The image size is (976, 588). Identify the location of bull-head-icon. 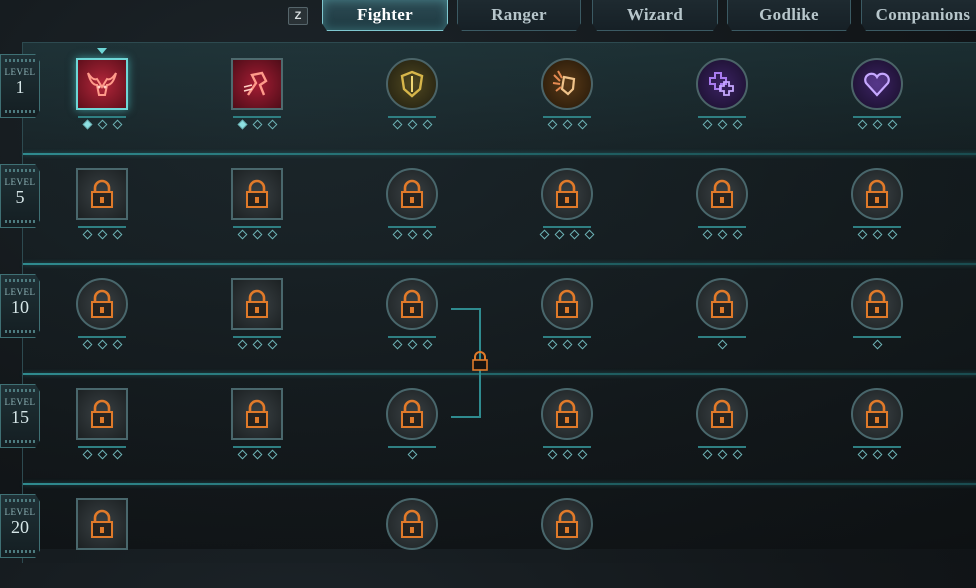
(102, 84).